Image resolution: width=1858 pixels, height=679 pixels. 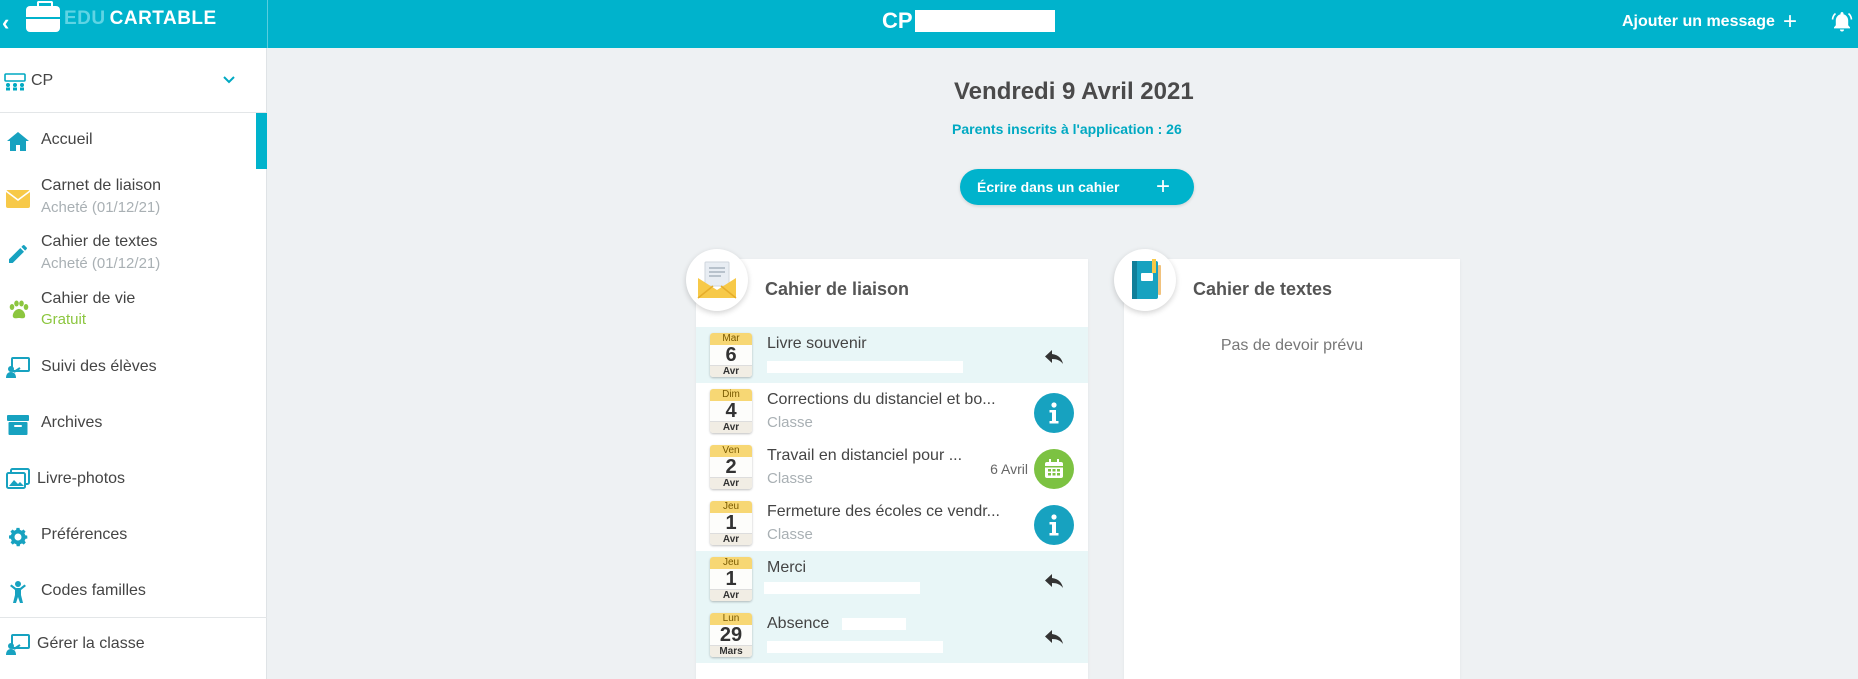 I want to click on sidebar-item-preferences: Préférences, so click(x=133, y=537).